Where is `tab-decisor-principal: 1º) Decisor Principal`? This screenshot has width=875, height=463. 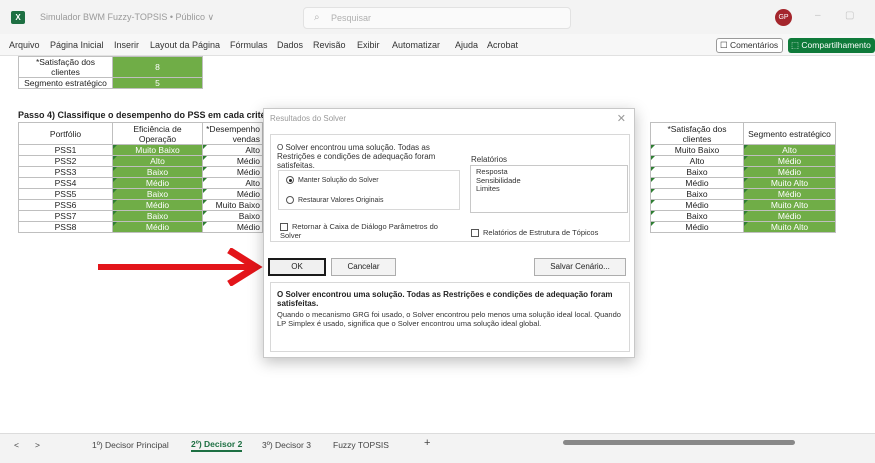 tab-decisor-principal: 1º) Decisor Principal is located at coordinates (130, 445).